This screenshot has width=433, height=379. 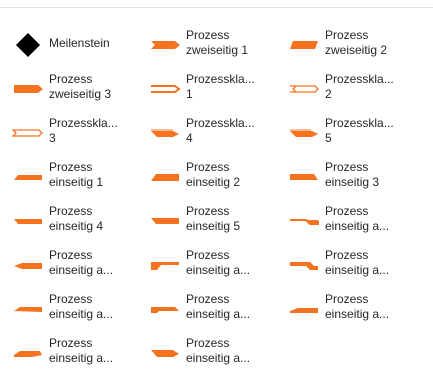 I want to click on process-one-sided-1-icon, so click(x=28, y=177).